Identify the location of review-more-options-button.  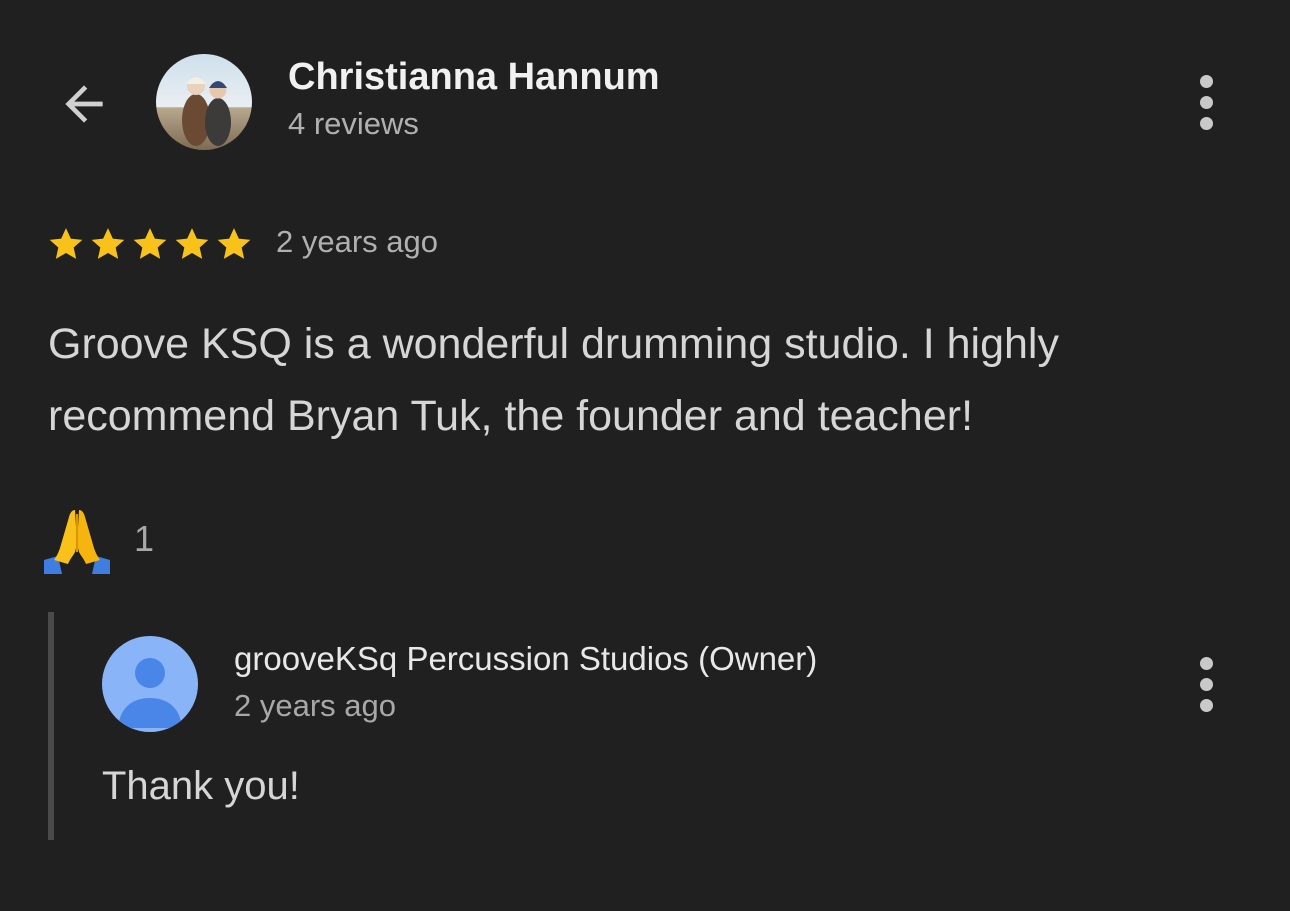
(1206, 102).